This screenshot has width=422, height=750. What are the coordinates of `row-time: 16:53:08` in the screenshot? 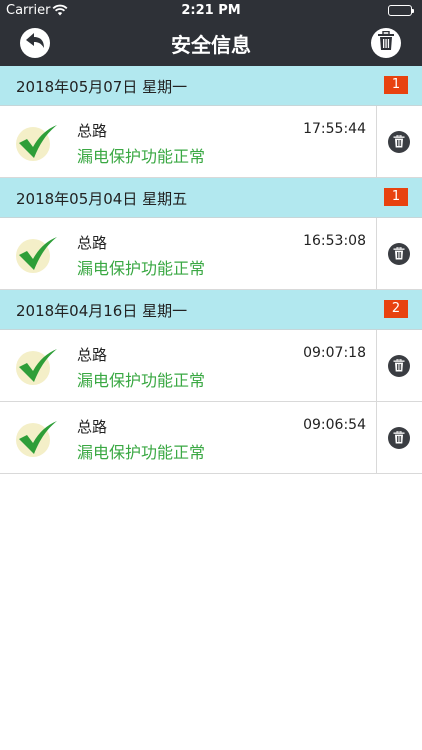 It's located at (334, 241).